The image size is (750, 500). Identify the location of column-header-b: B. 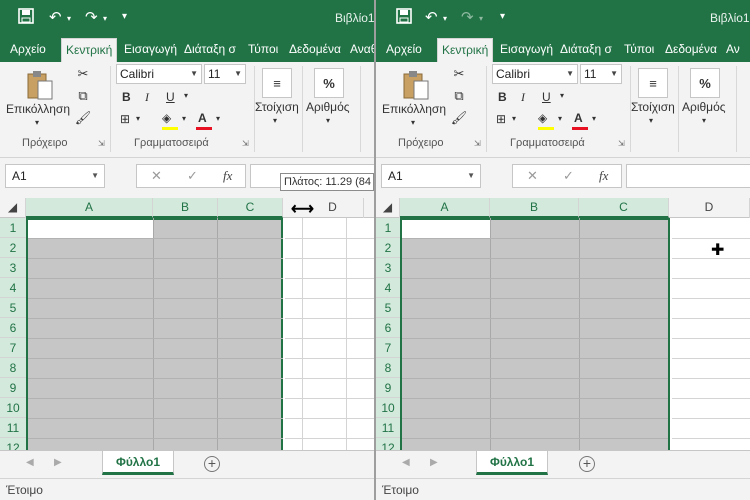
(534, 208).